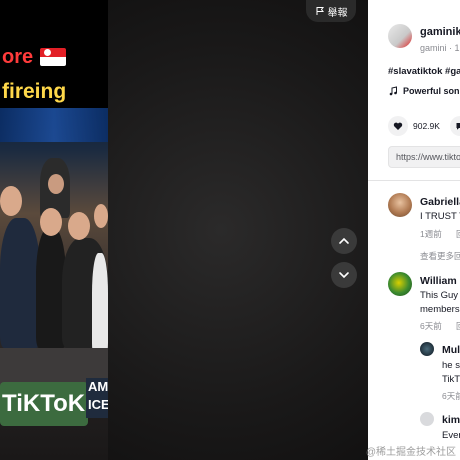 The width and height of the screenshot is (460, 460). What do you see at coordinates (451, 365) in the screenshot?
I see `comment-text: he s` at bounding box center [451, 365].